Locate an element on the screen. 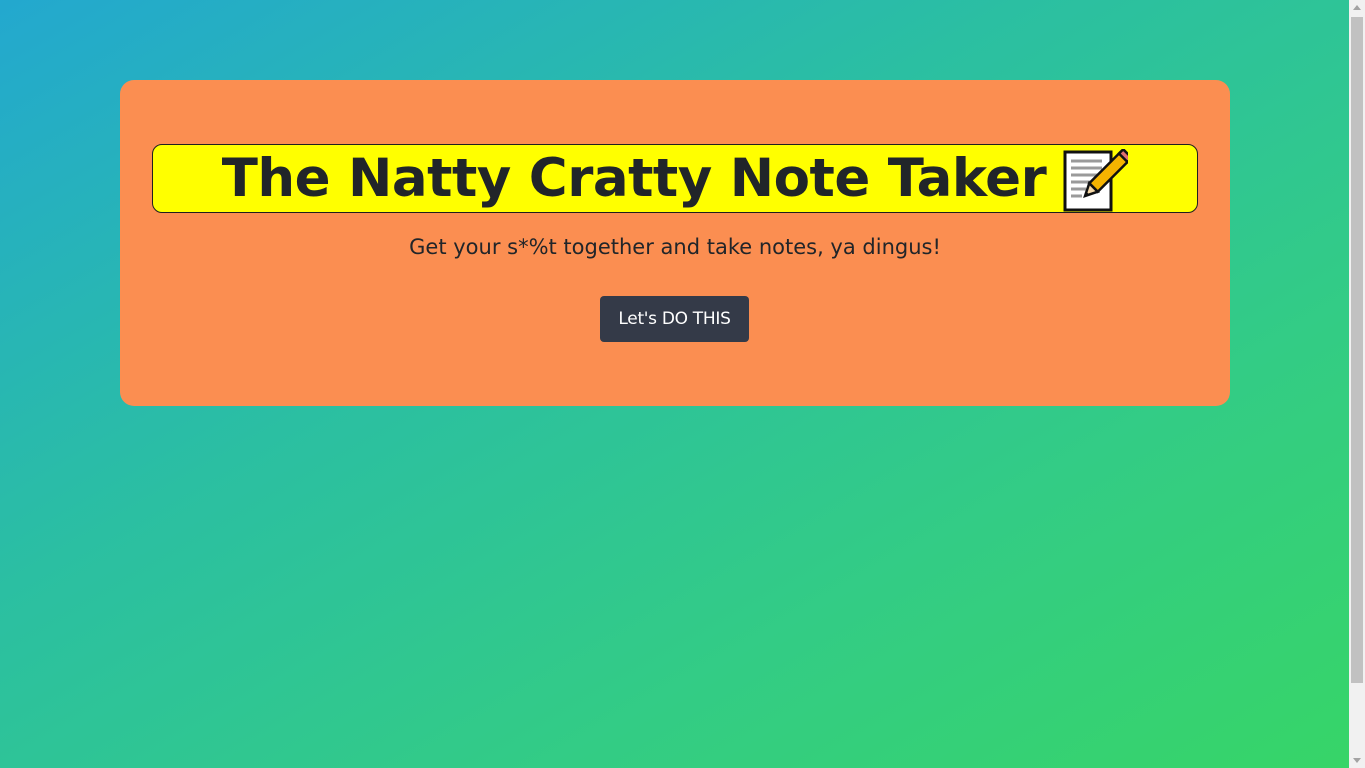 This screenshot has width=1365, height=768. page-title: The Natty Cratty Note Taker is located at coordinates (675, 178).